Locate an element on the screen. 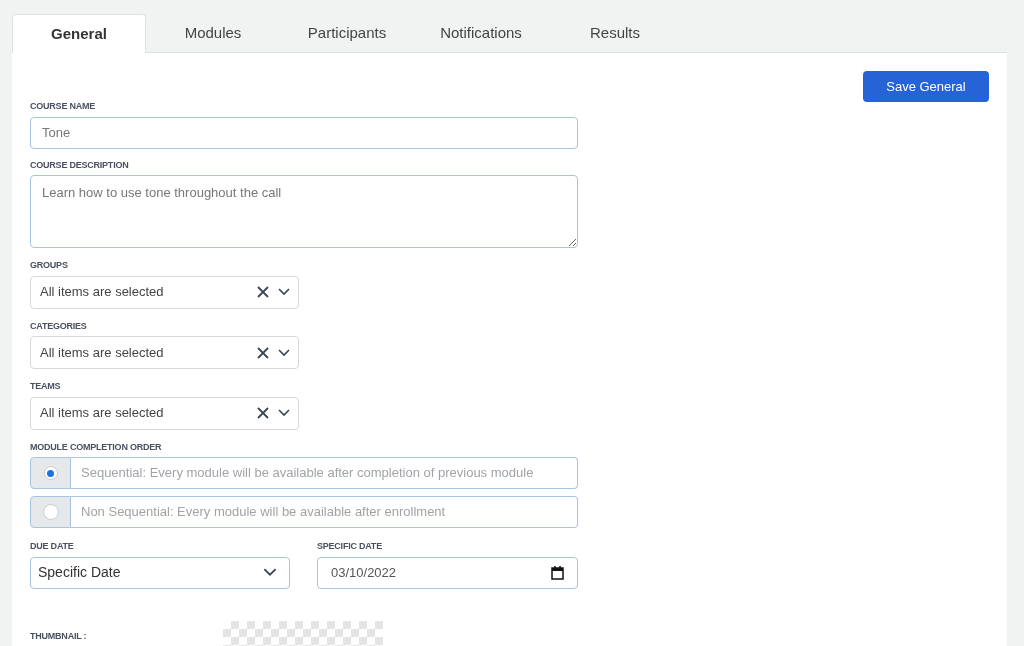 This screenshot has width=1024, height=646. save-button: Save General is located at coordinates (926, 86).